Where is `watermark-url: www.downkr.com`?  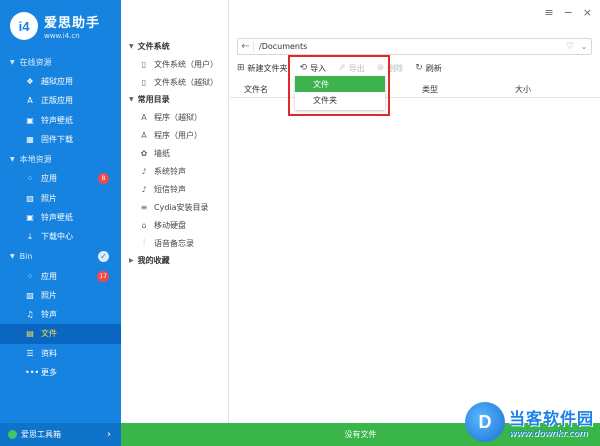
watermark-url: www.downkr.com is located at coordinates (548, 434).